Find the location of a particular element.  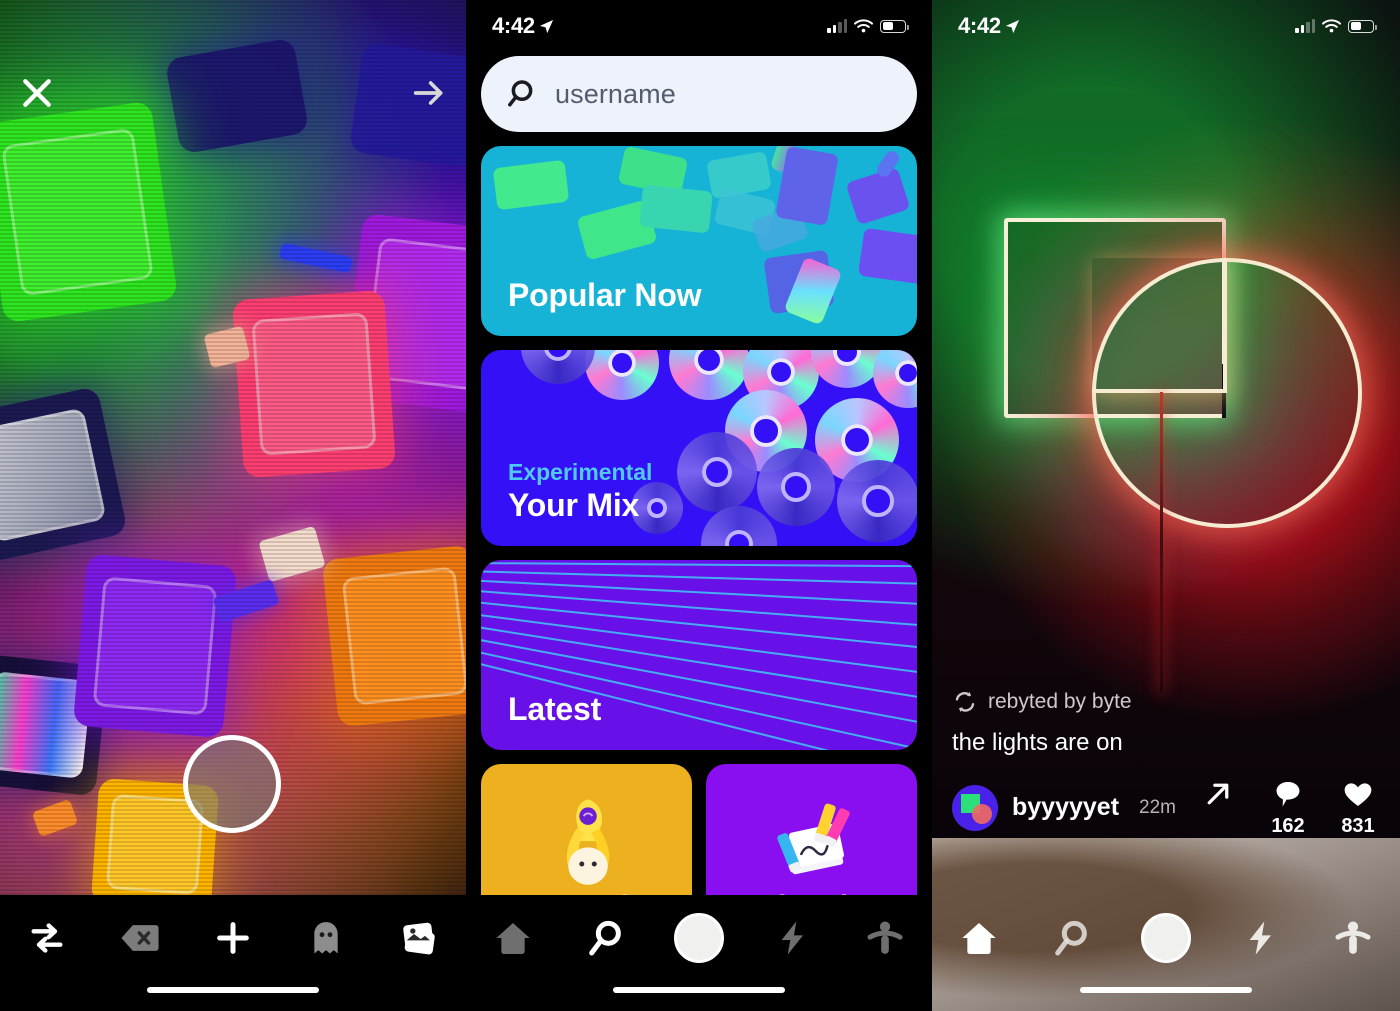

flip-camera-button is located at coordinates (47, 938).